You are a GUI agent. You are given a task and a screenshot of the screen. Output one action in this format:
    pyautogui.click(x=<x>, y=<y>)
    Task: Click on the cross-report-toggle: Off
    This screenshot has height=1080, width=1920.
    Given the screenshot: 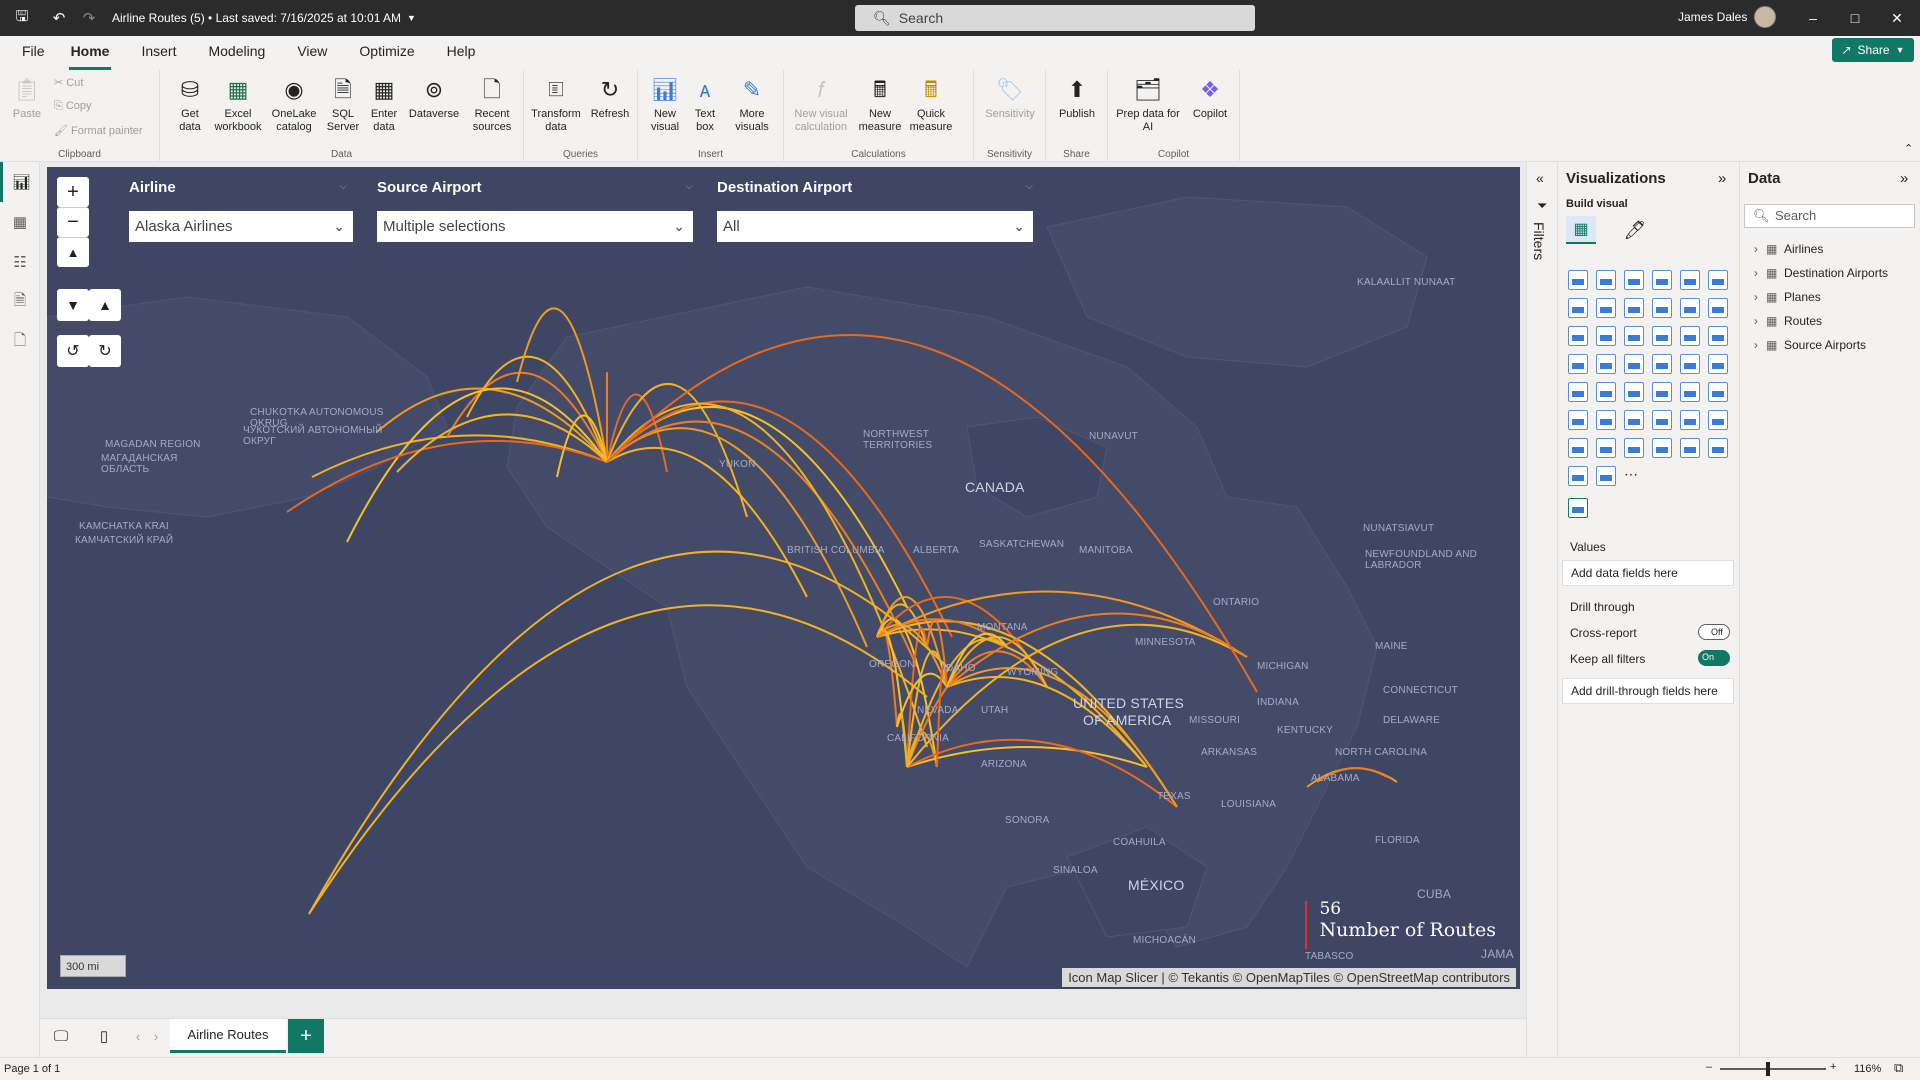 What is the action you would take?
    pyautogui.click(x=1714, y=632)
    